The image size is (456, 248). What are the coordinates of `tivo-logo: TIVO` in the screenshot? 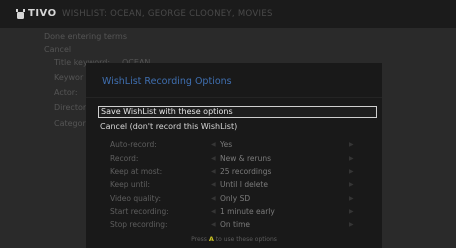 It's located at (36, 14).